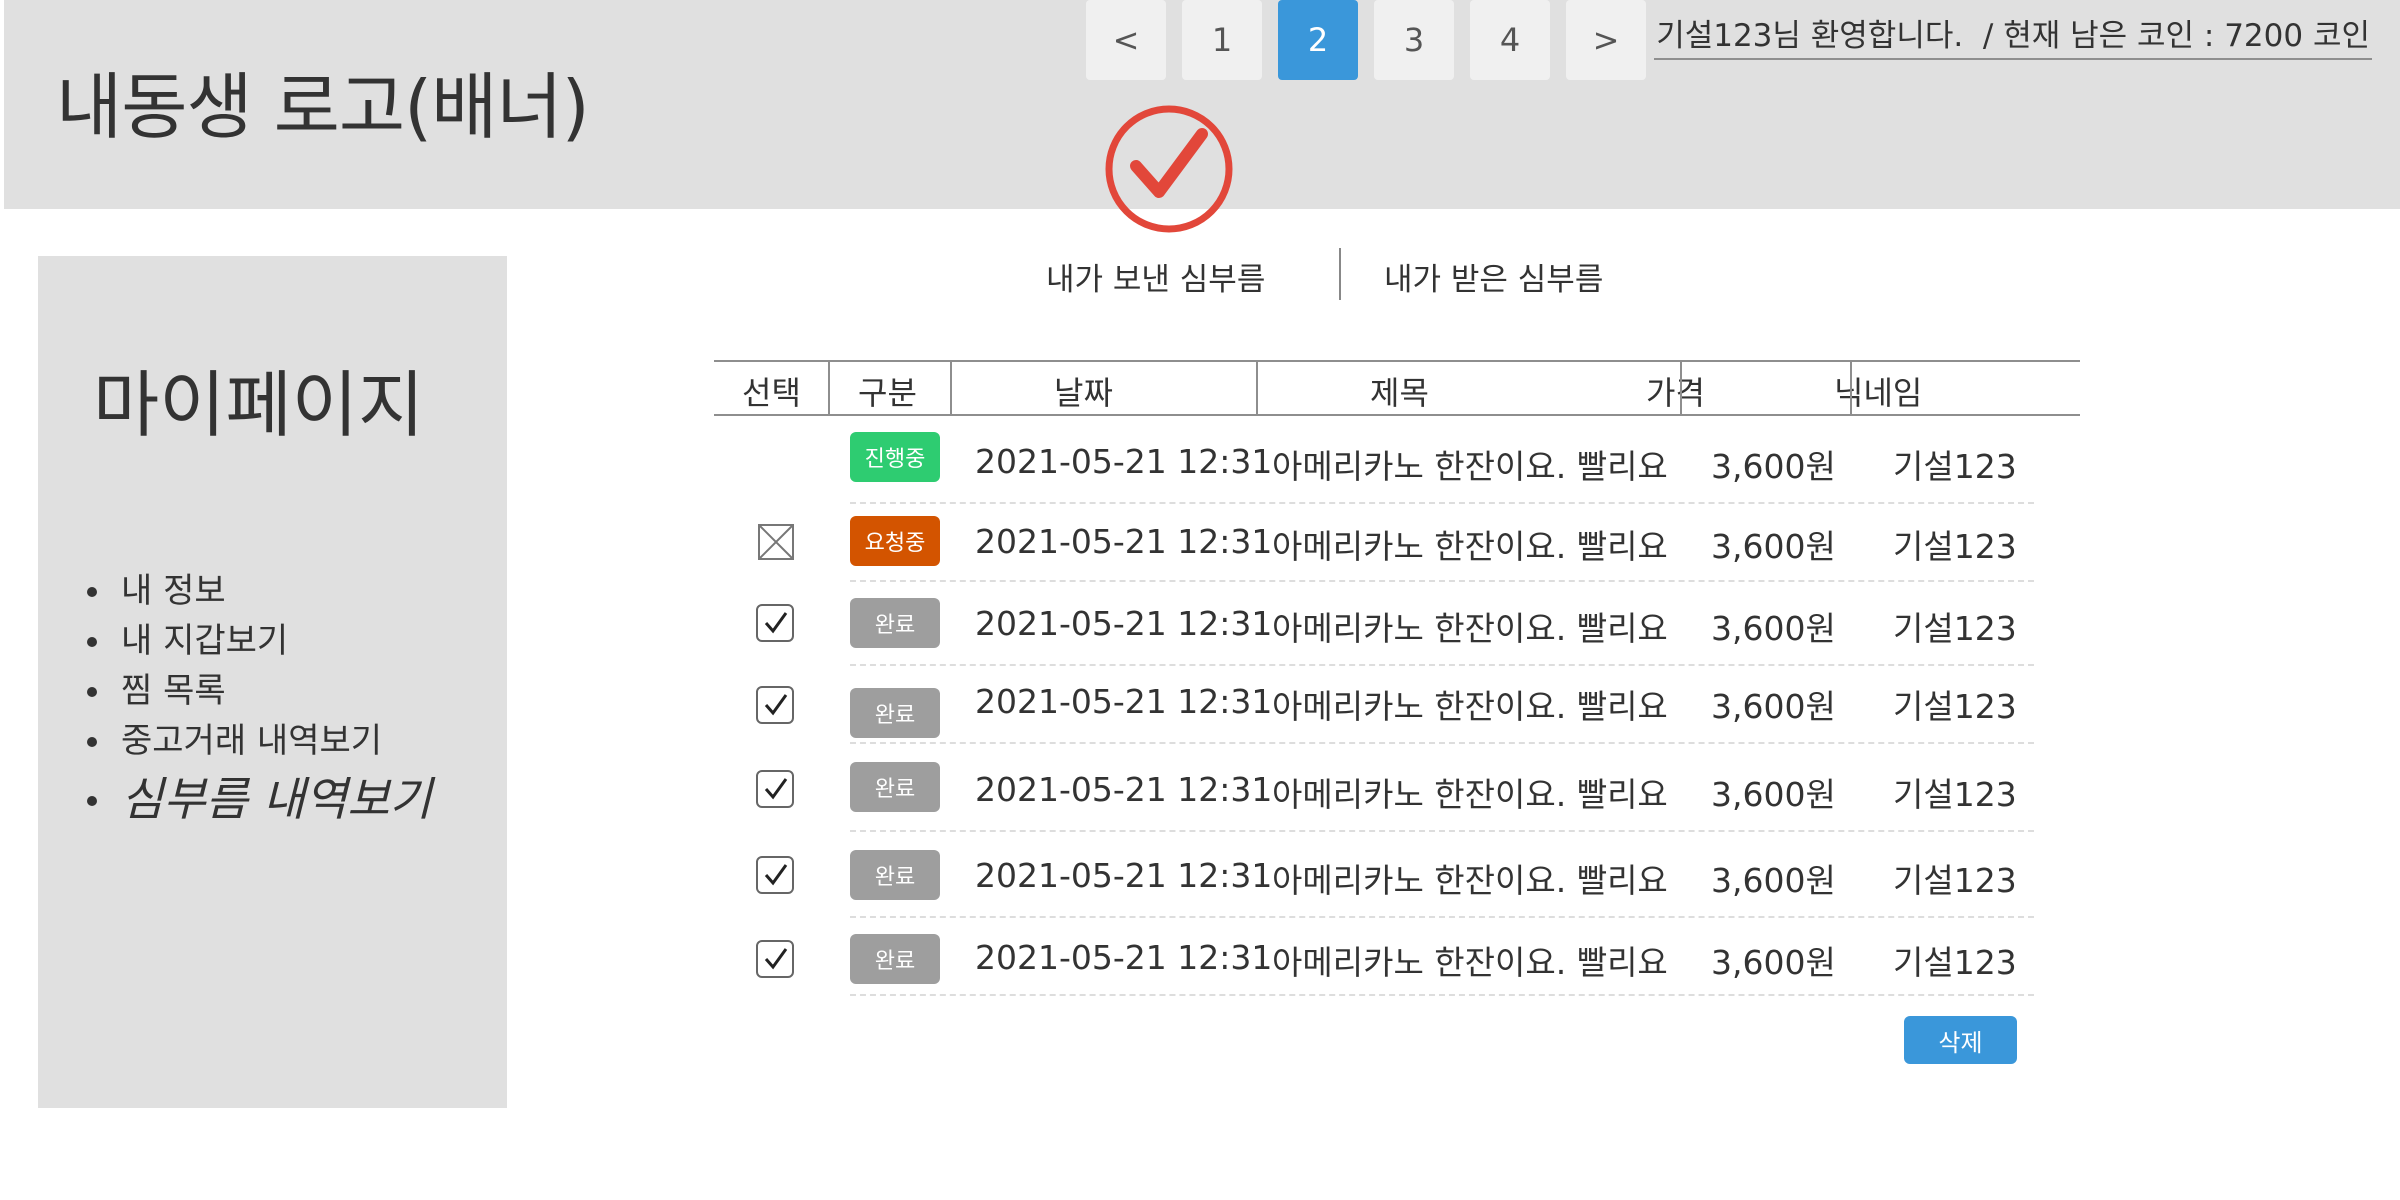 This screenshot has height=1200, width=2400. What do you see at coordinates (1222, 40) in the screenshot?
I see `page-button-1: 1` at bounding box center [1222, 40].